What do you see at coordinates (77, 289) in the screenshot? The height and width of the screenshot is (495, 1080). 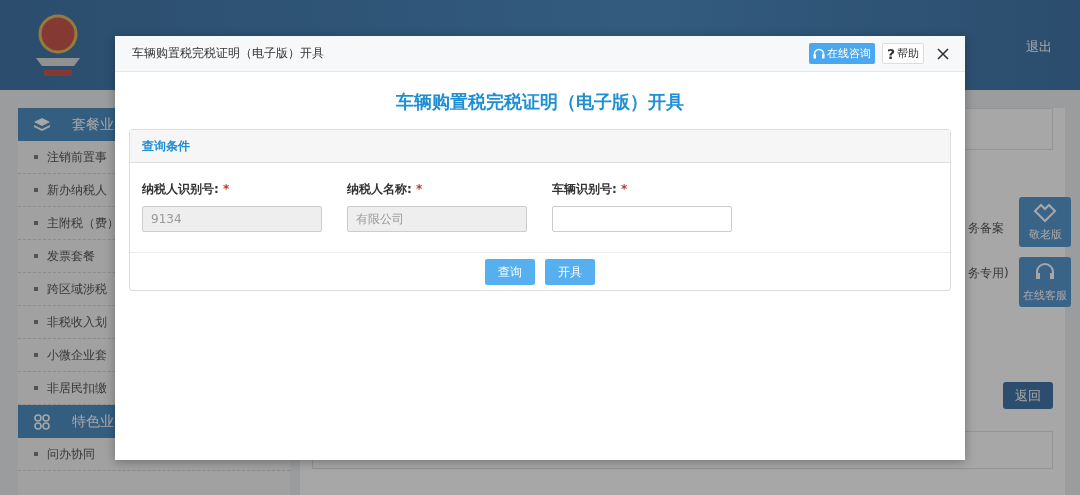 I see `sidebar-item: 跨区域涉税` at bounding box center [77, 289].